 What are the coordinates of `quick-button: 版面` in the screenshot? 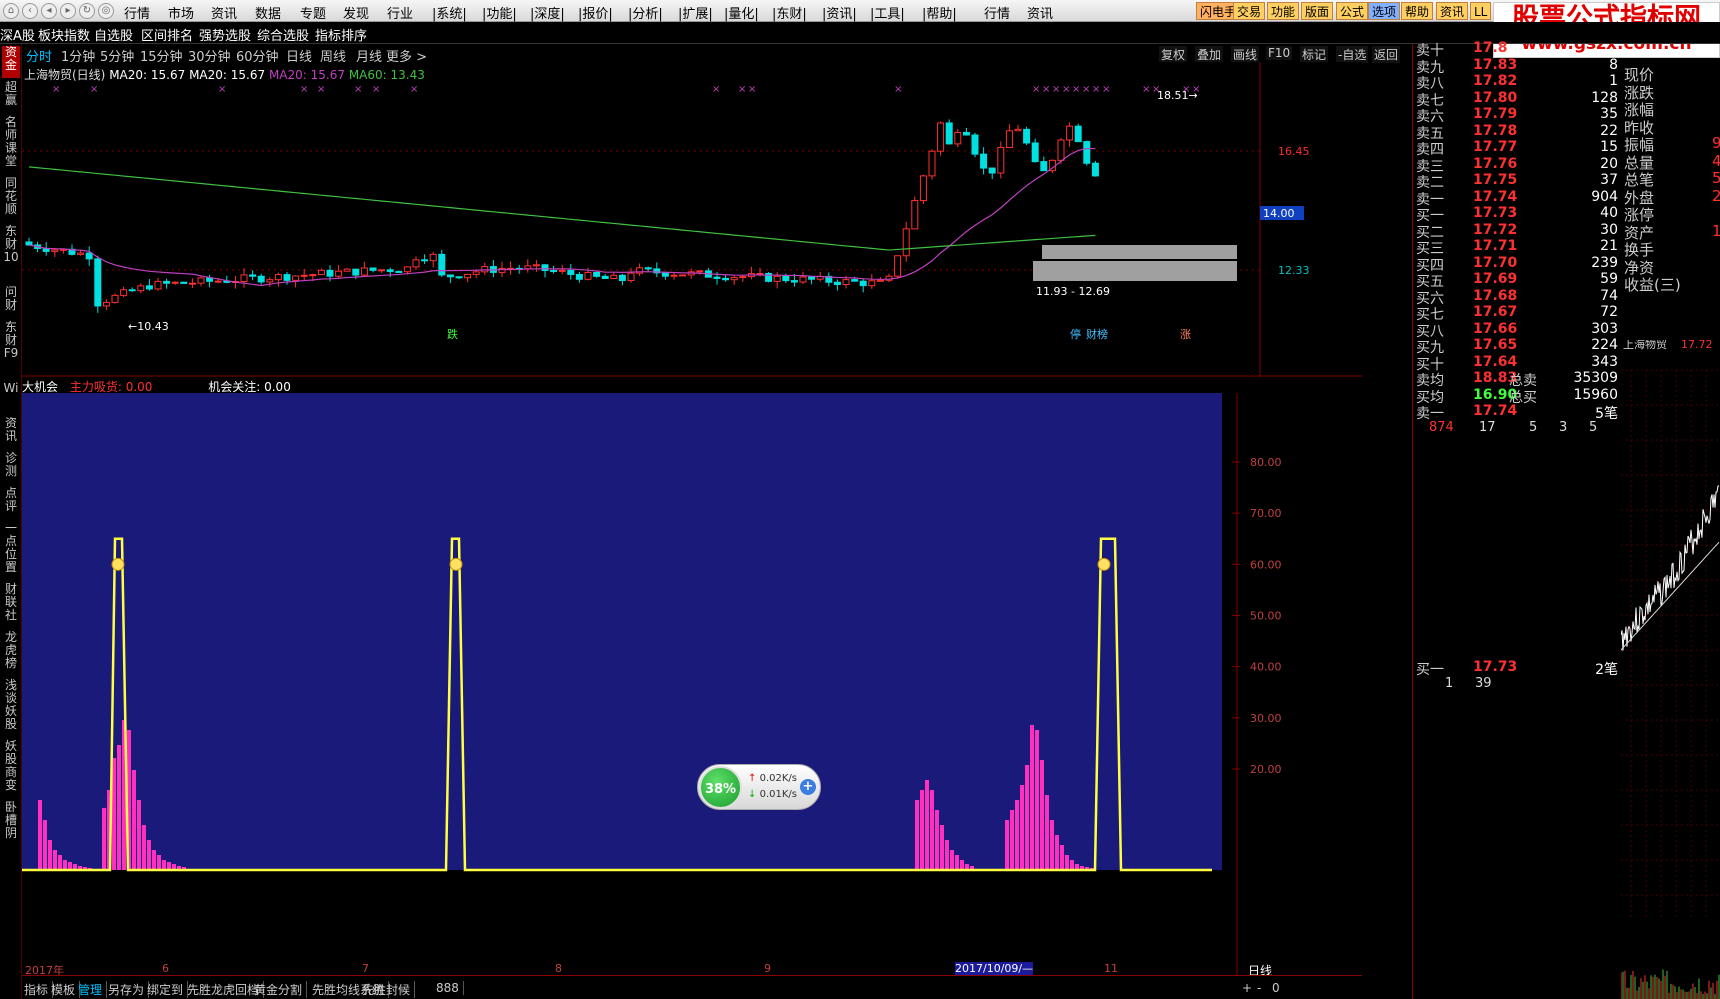 It's located at (1317, 11).